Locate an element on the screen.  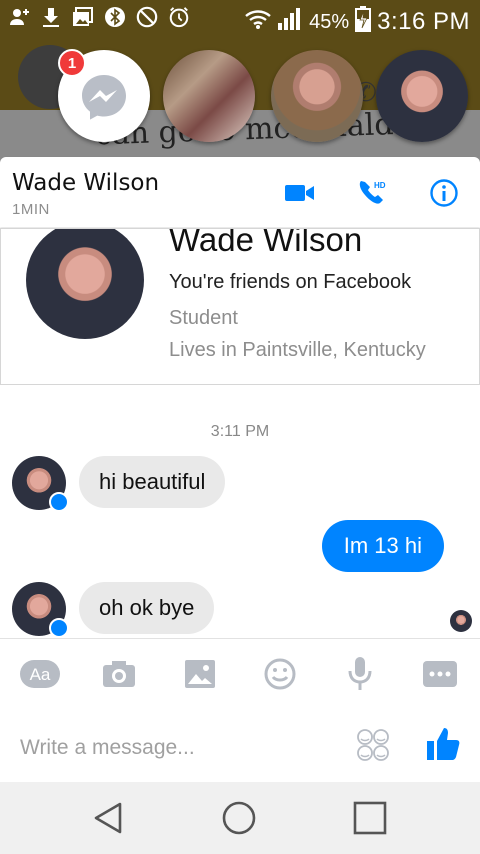
contact-name: Wade Wilson is located at coordinates (85, 183).